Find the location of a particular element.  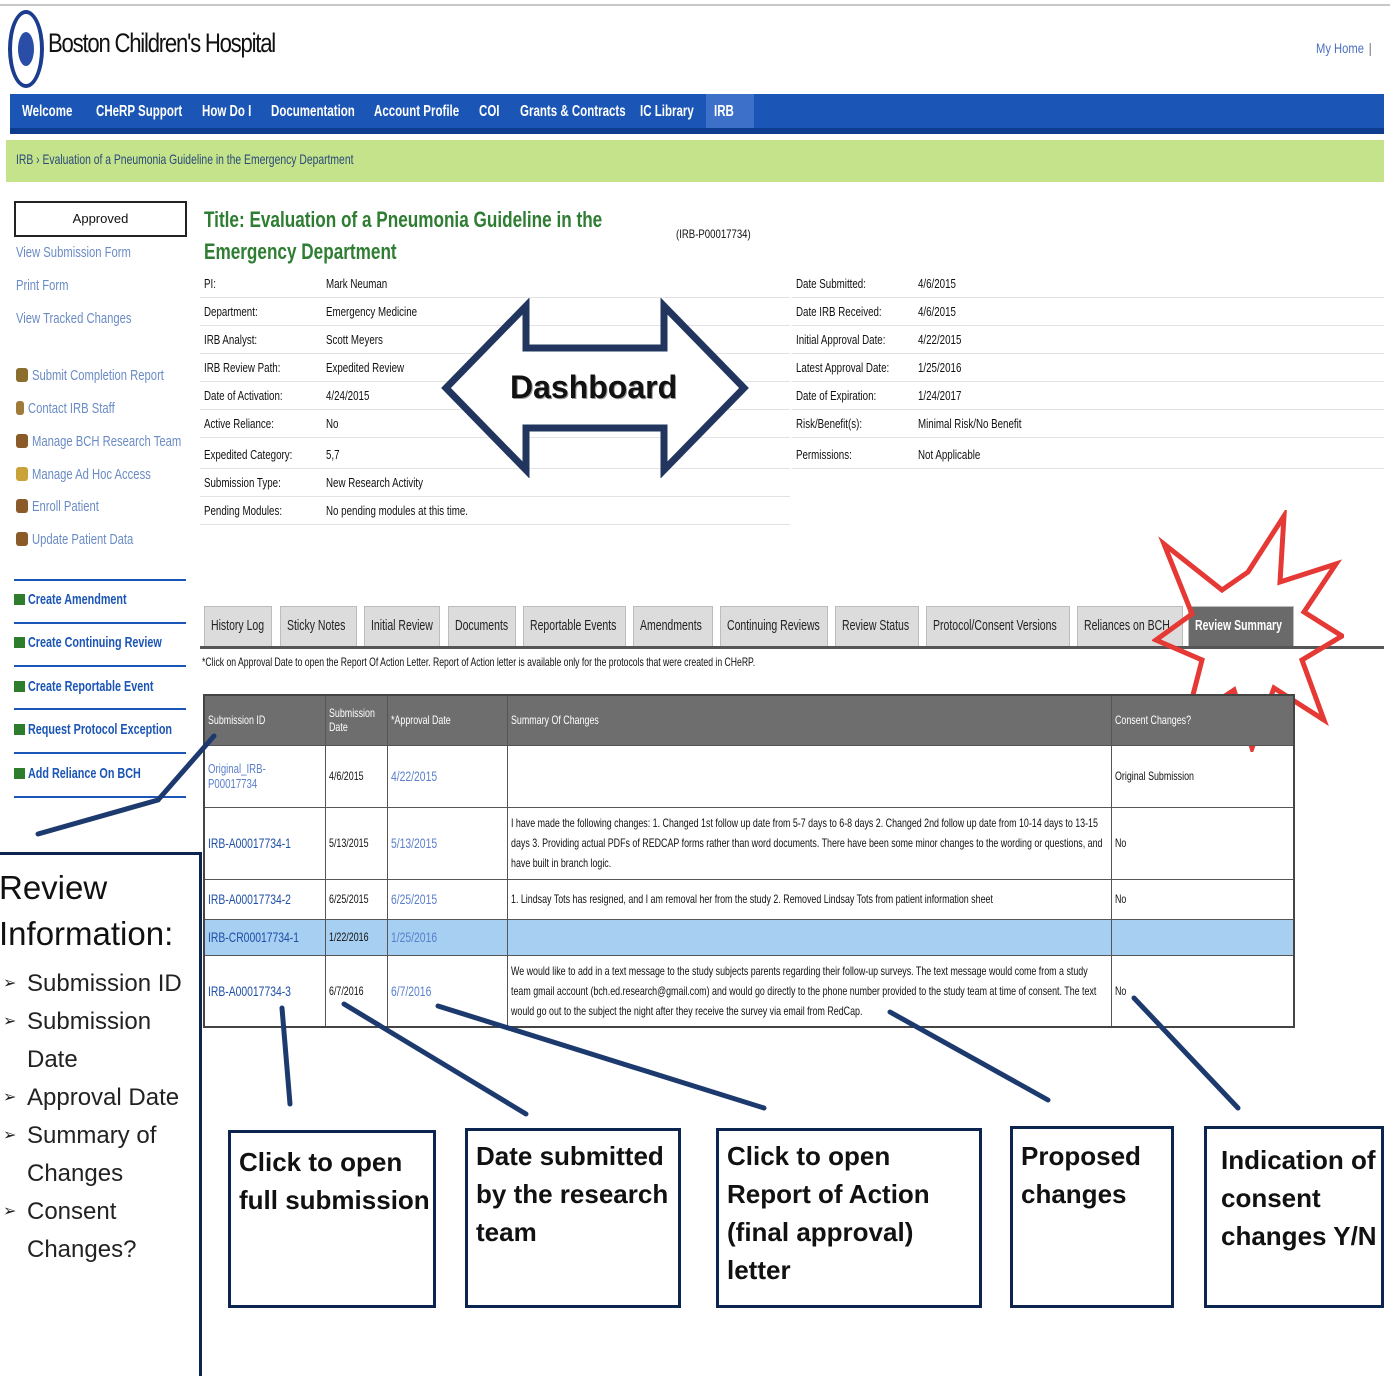

callout-open-submission: Click to open full submission is located at coordinates (332, 1219).